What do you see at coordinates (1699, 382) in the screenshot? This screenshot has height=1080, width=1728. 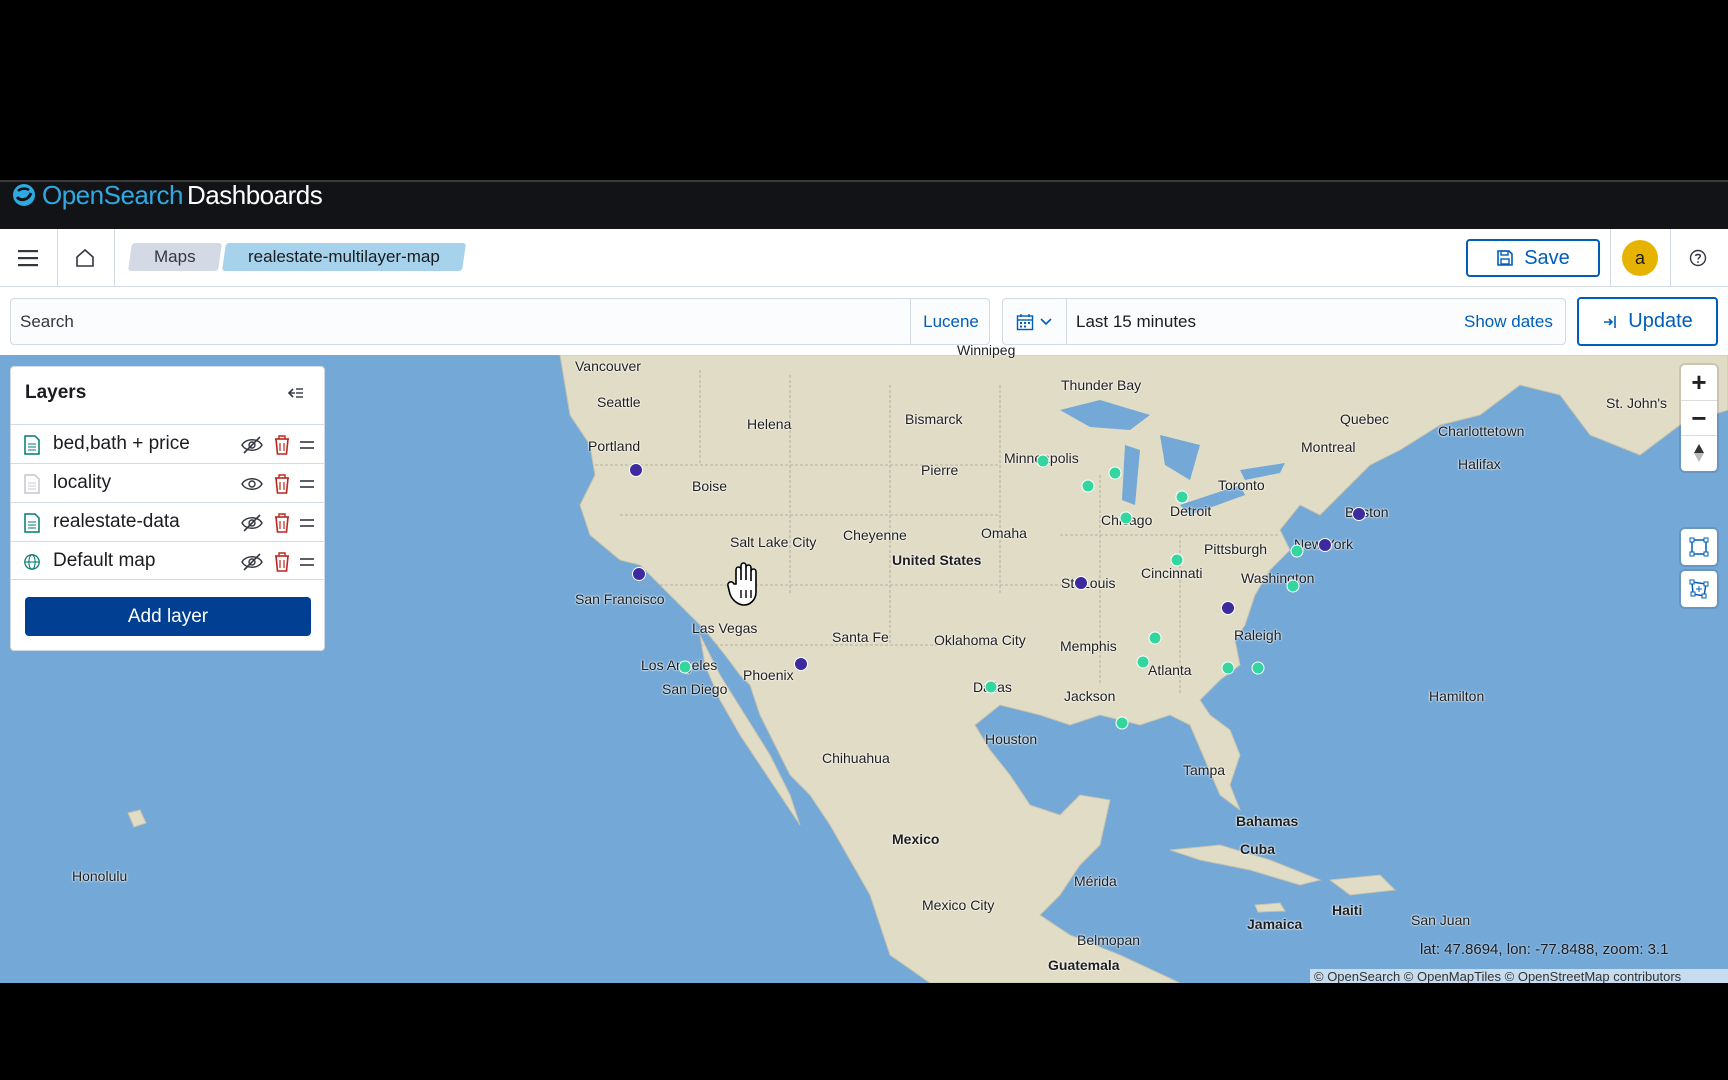 I see `zoom-in-button: +` at bounding box center [1699, 382].